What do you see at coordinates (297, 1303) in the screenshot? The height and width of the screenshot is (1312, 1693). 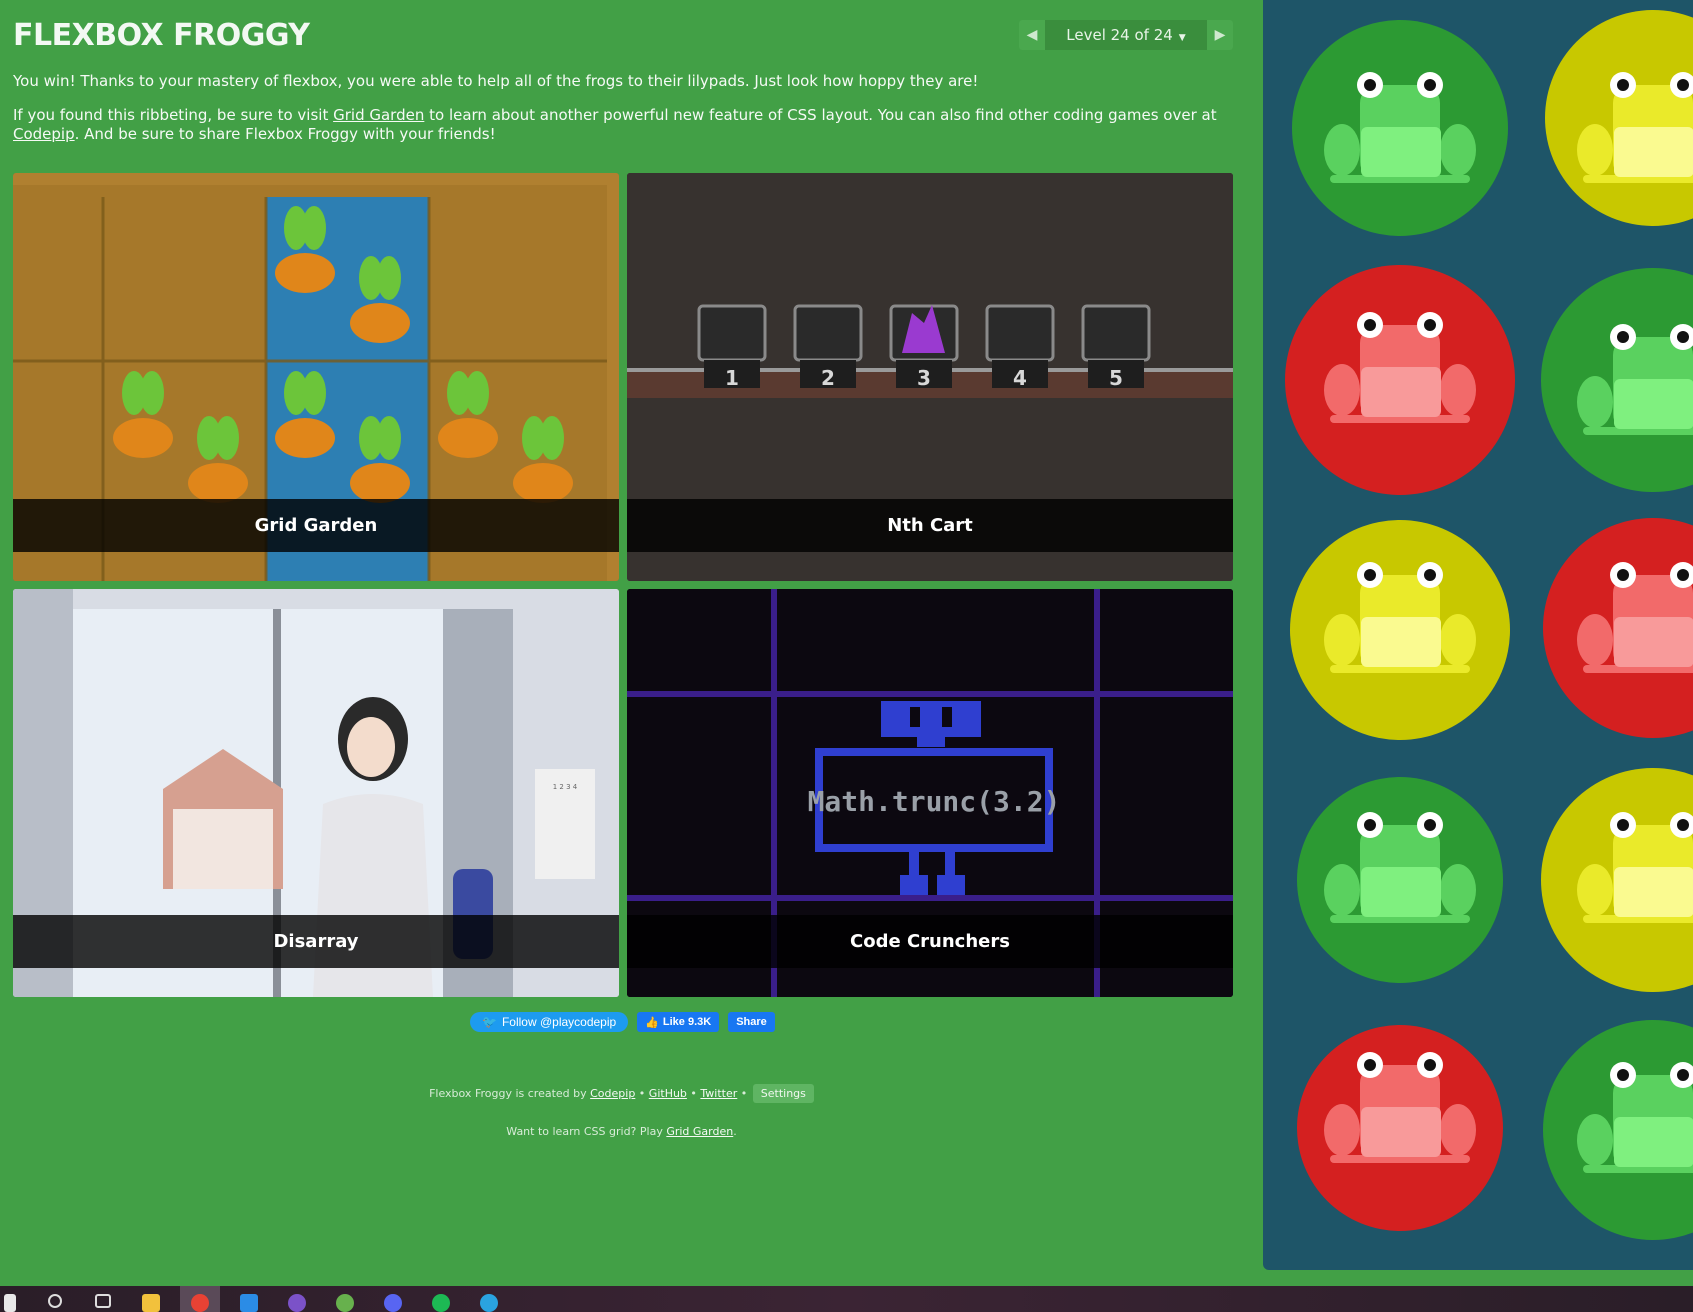 I see `viber-icon` at bounding box center [297, 1303].